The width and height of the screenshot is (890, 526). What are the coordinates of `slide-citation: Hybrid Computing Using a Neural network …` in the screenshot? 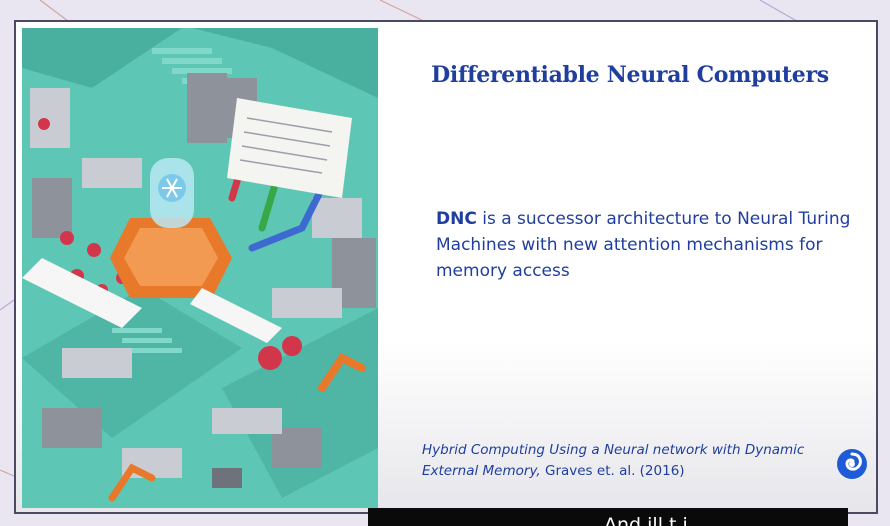 It's located at (617, 461).